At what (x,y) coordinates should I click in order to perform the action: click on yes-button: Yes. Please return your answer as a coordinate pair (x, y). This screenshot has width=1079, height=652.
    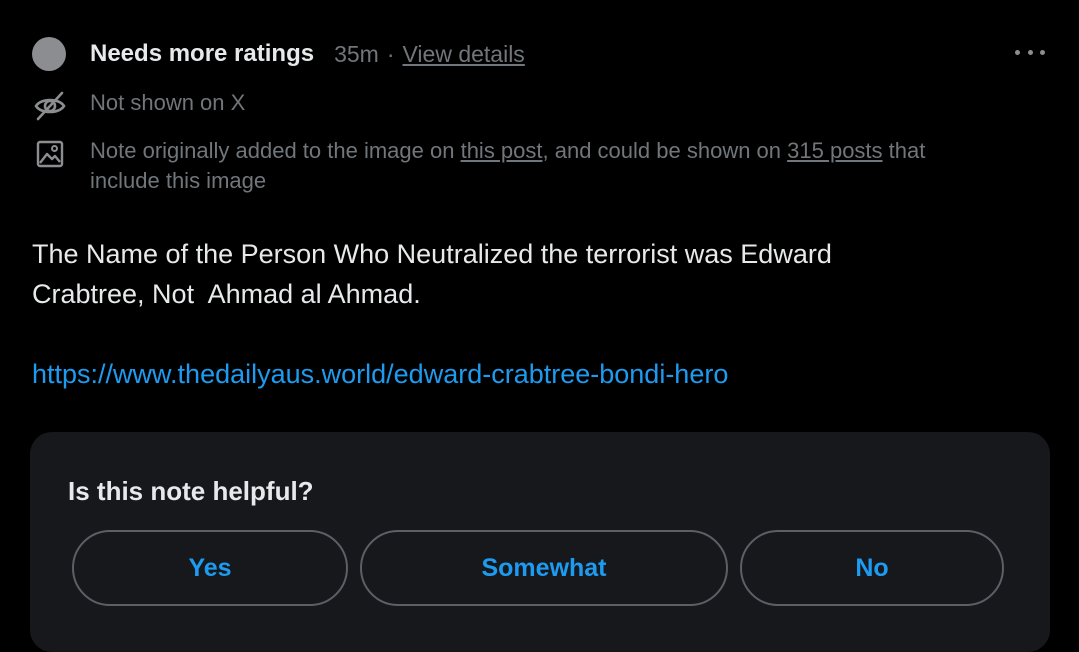
    Looking at the image, I should click on (210, 568).